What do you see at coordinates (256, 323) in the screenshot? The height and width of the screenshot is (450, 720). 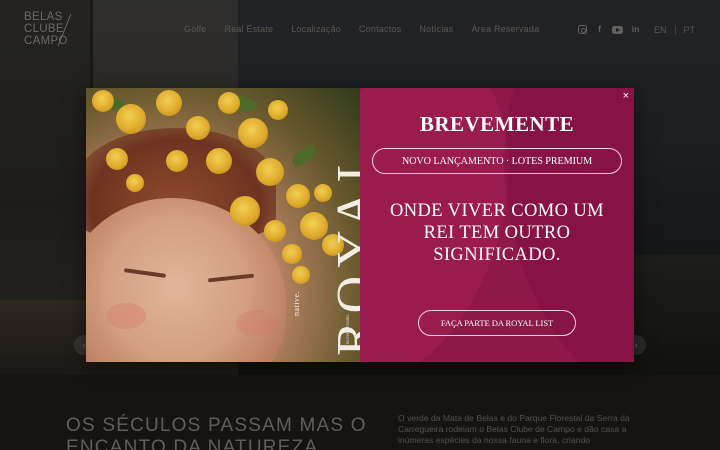 I see `child-cheek-right` at bounding box center [256, 323].